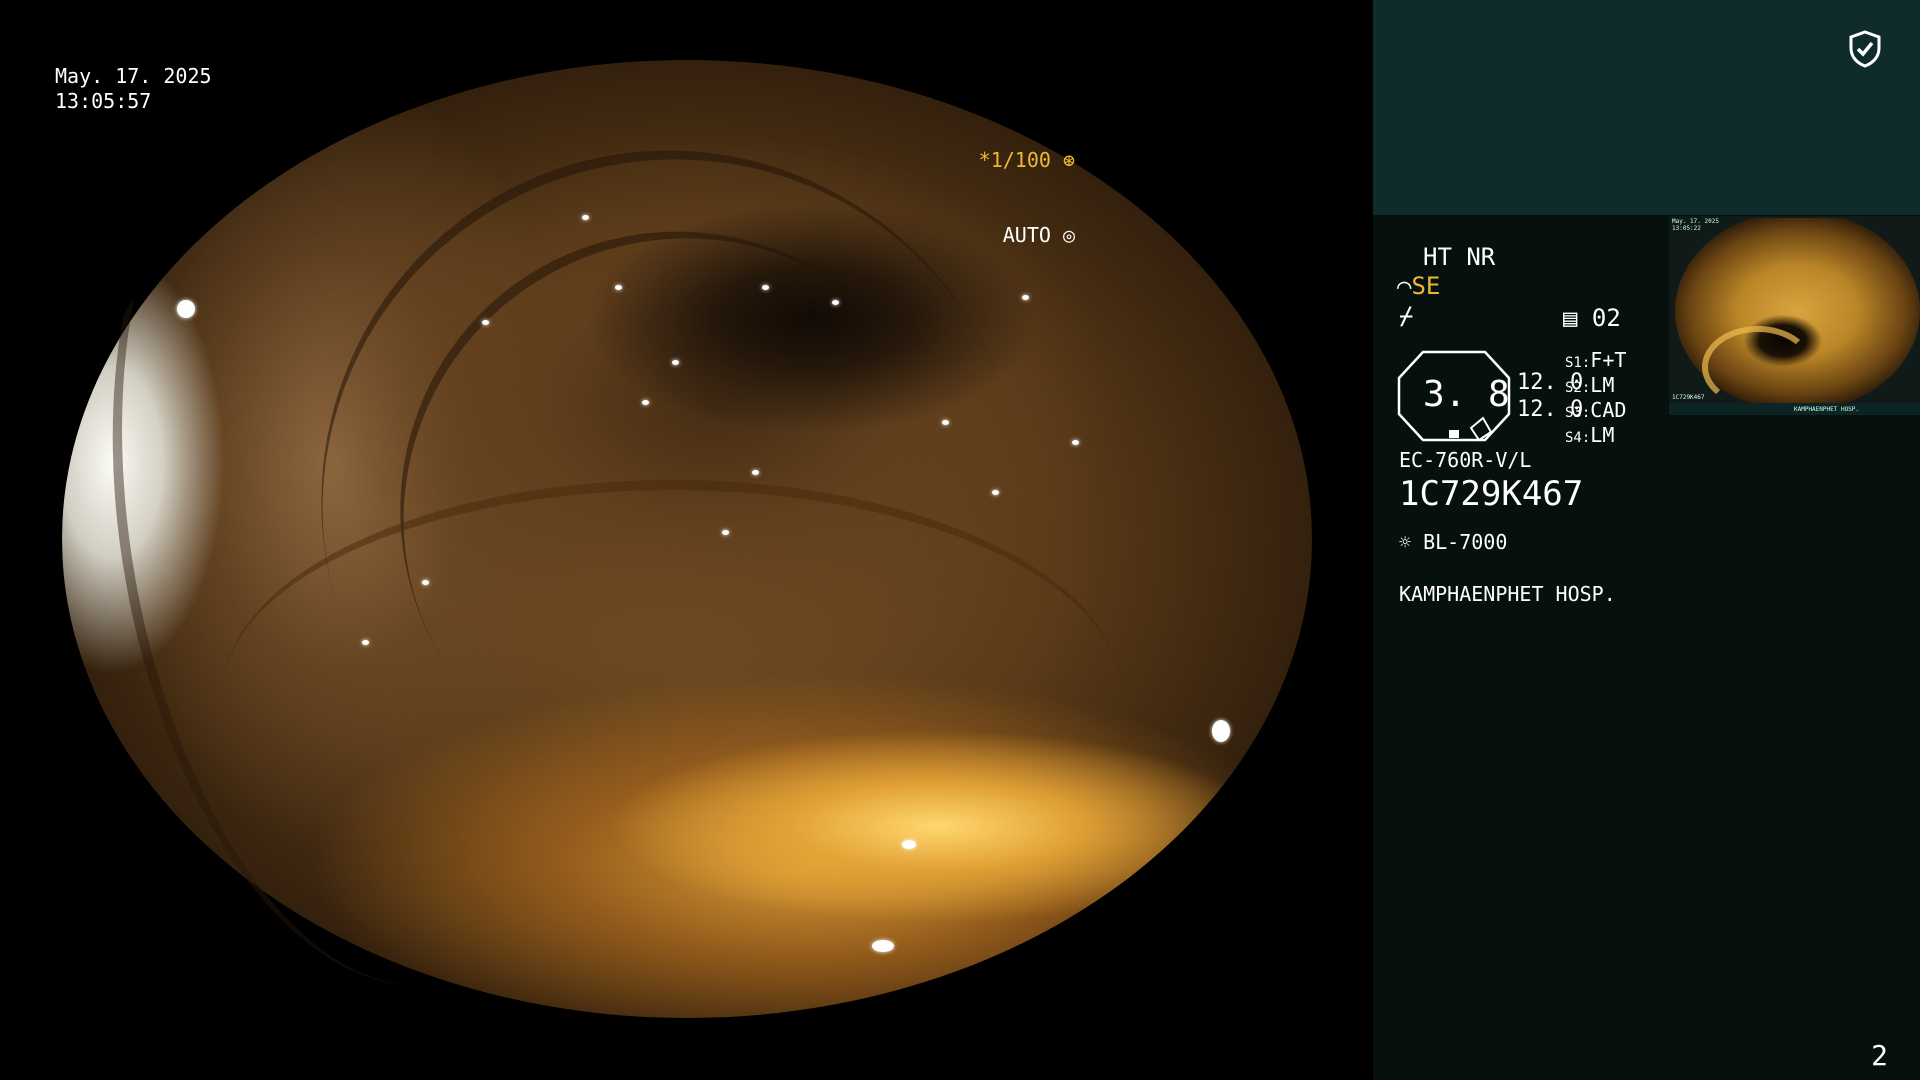  Describe the element at coordinates (1606, 318) in the screenshot. I see `preset-number: 02` at that location.